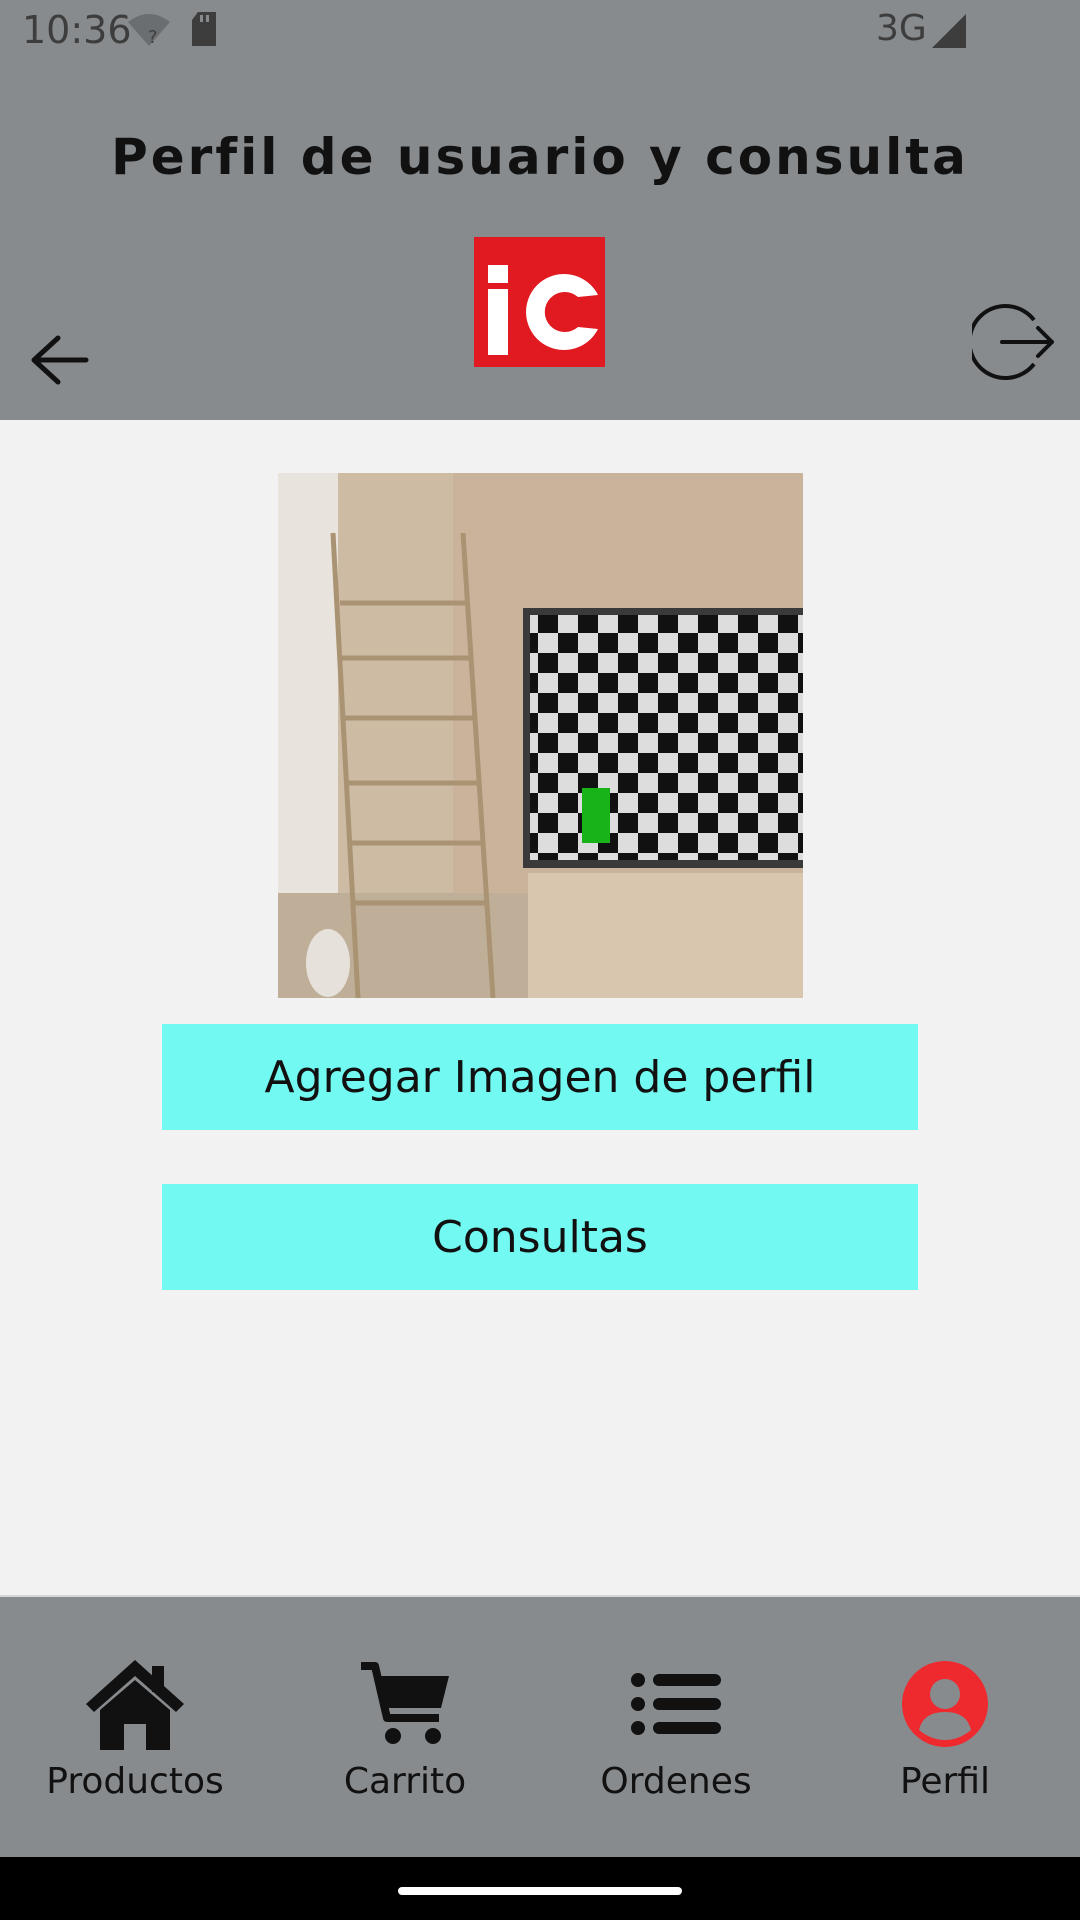 The height and width of the screenshot is (1920, 1080). Describe the element at coordinates (77, 30) in the screenshot. I see `status-time: 10:36` at that location.